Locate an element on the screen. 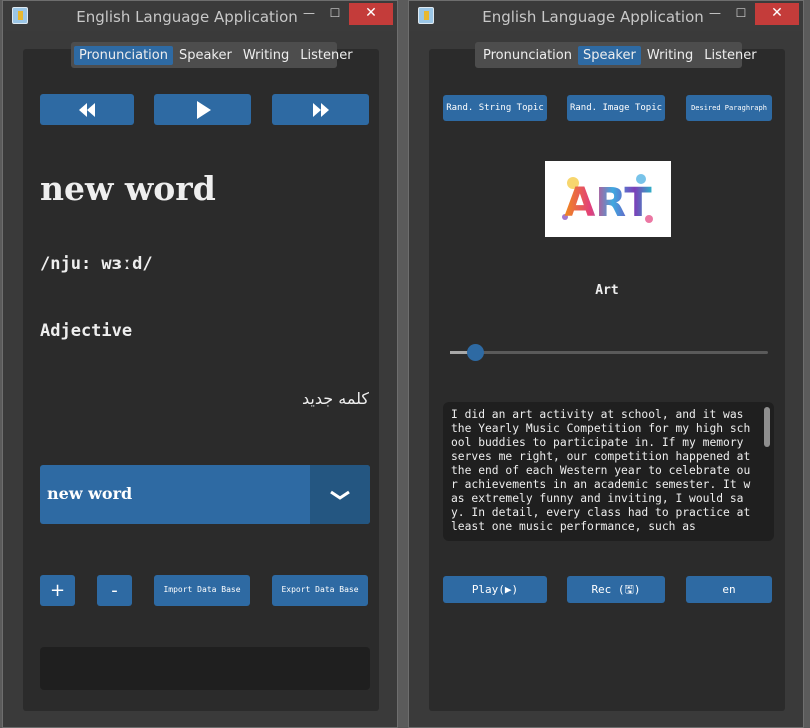 Image resolution: width=810 pixels, height=728 pixels. scrollbar is located at coordinates (767, 427).